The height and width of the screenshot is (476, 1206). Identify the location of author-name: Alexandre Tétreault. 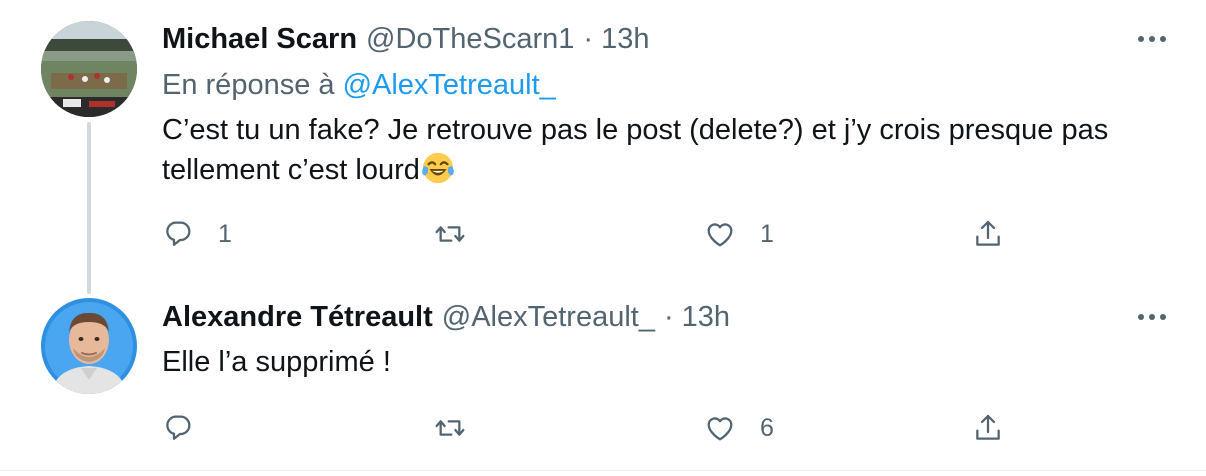
(297, 317).